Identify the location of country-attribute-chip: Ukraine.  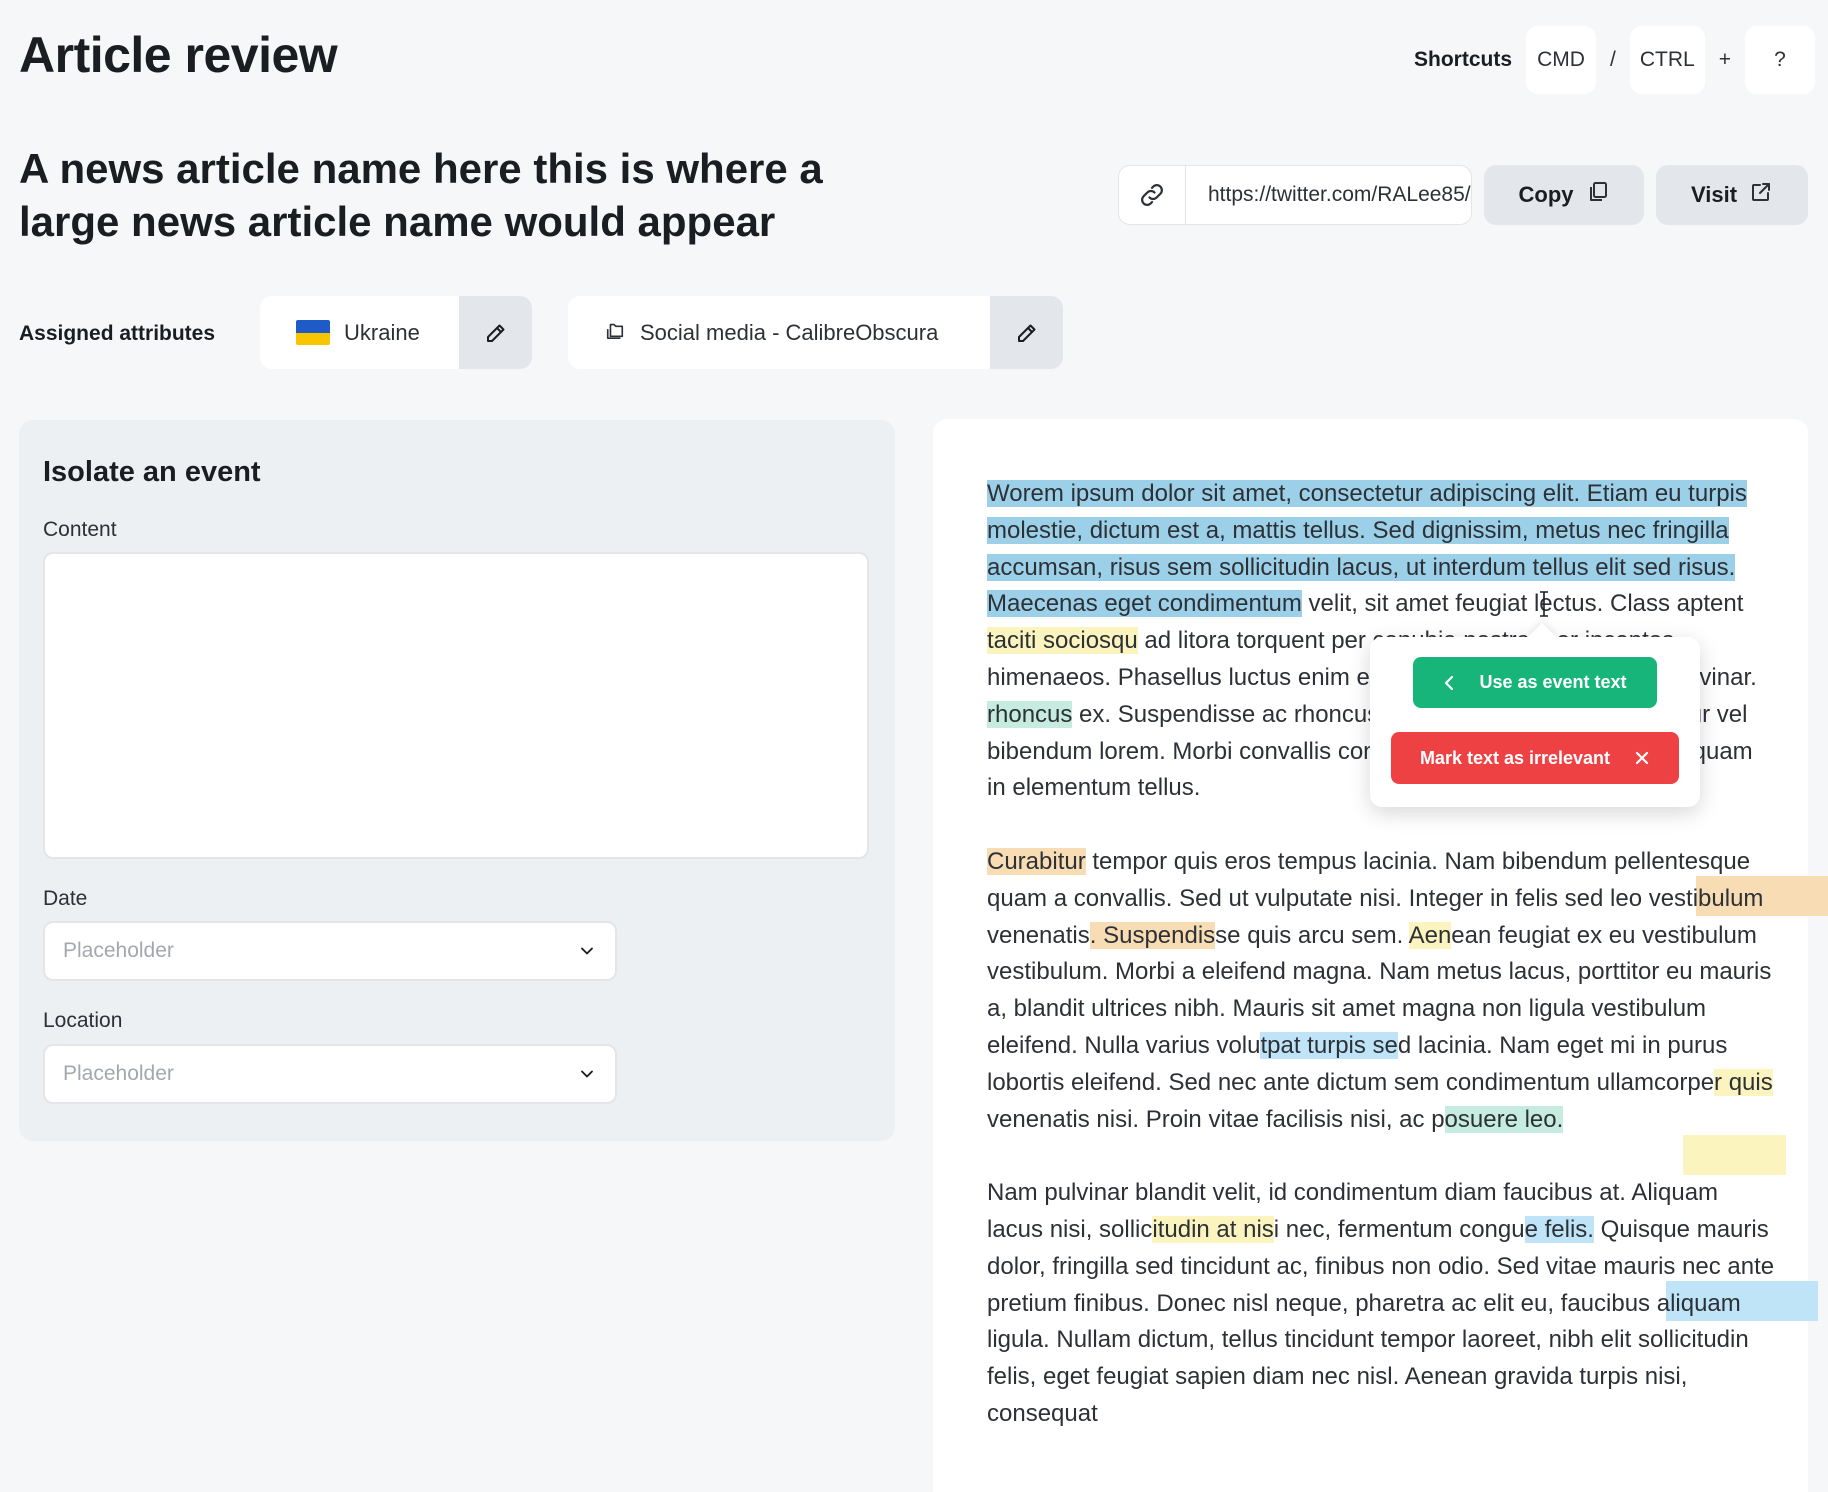
(396, 332).